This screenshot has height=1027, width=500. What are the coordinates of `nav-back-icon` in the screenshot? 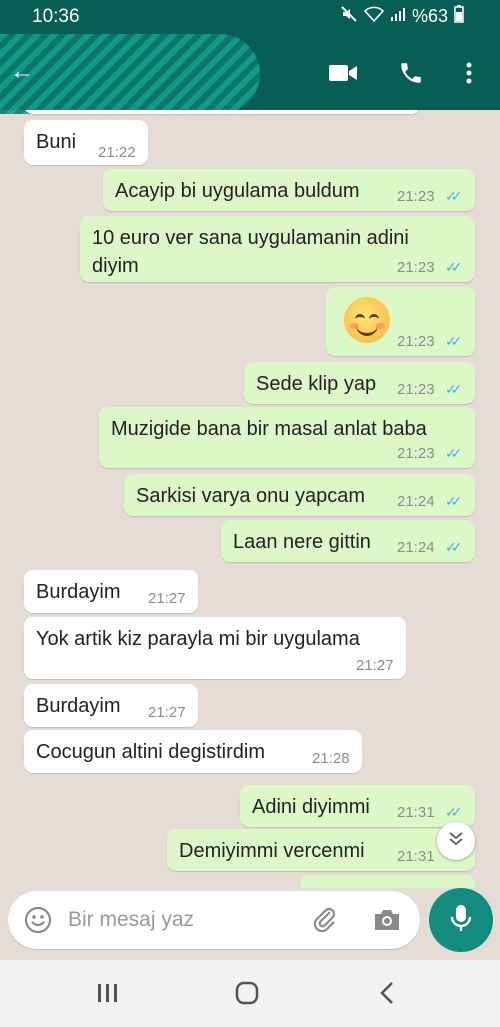 It's located at (387, 993).